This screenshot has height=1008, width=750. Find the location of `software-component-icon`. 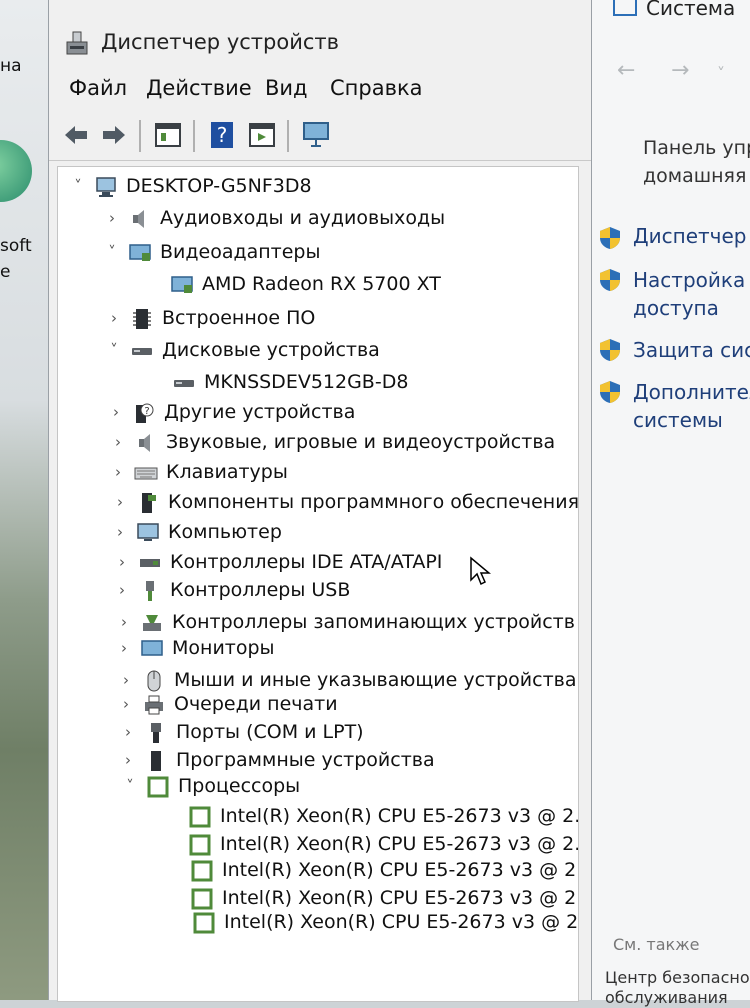

software-component-icon is located at coordinates (149, 503).